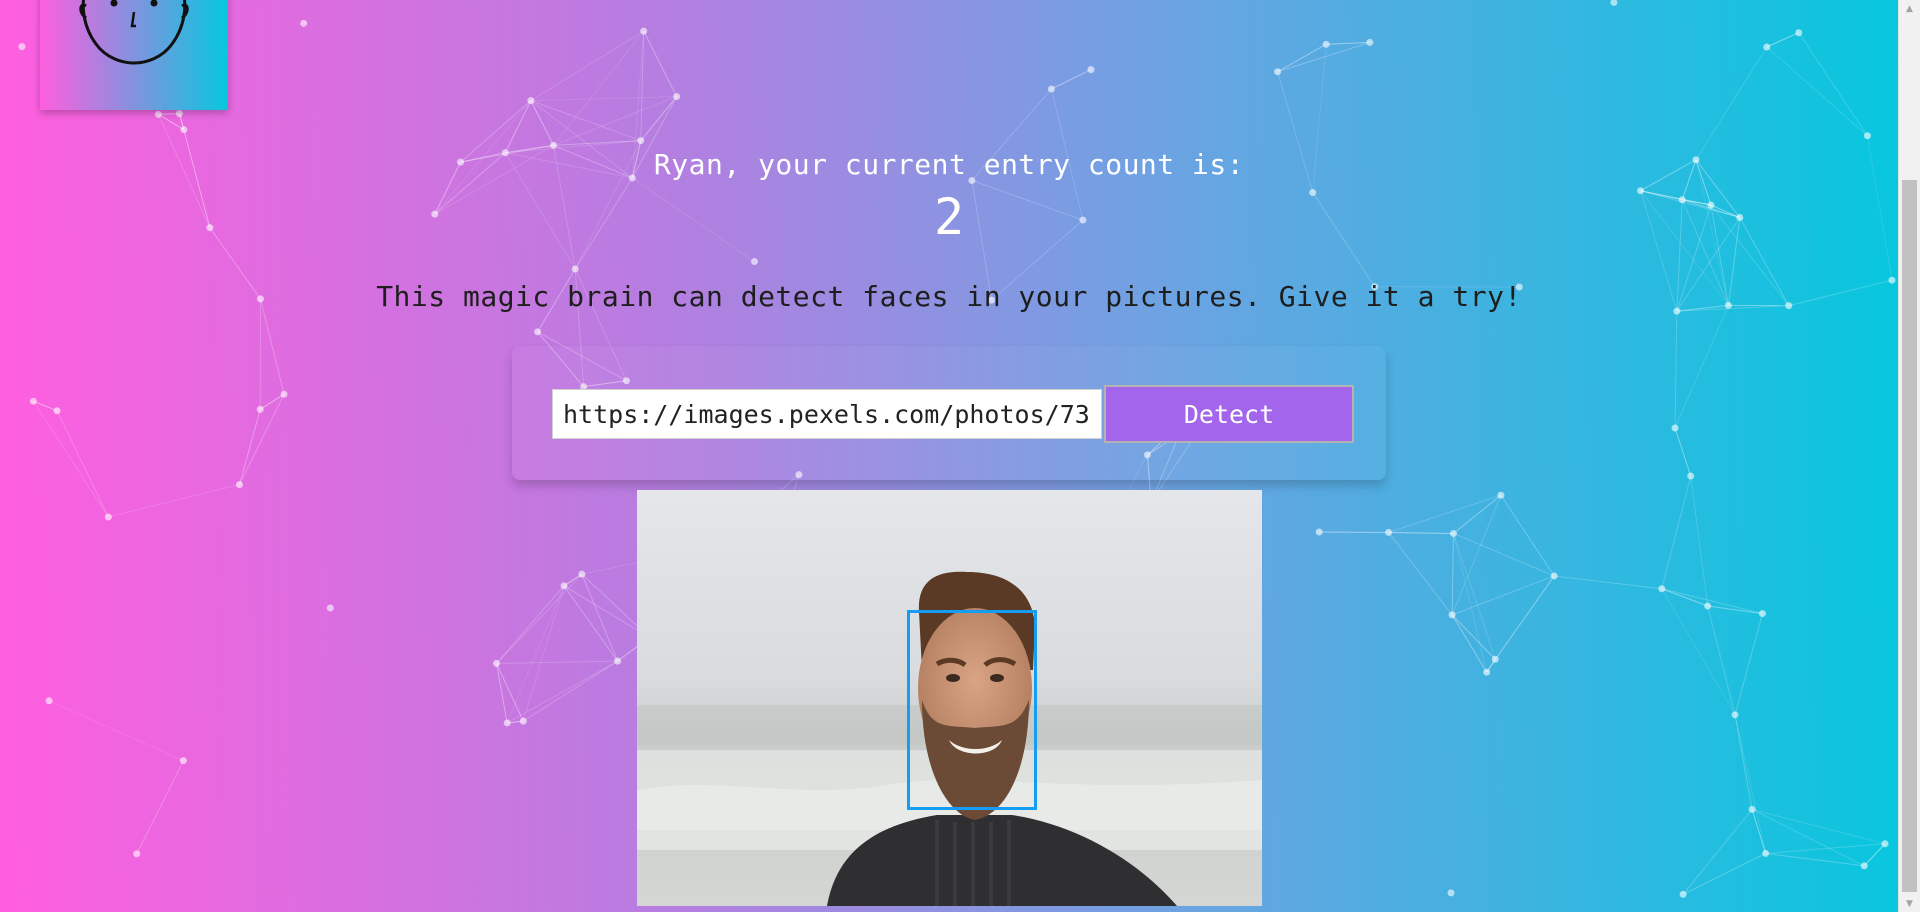 The width and height of the screenshot is (1920, 912). I want to click on entry-count-value: 2, so click(949, 217).